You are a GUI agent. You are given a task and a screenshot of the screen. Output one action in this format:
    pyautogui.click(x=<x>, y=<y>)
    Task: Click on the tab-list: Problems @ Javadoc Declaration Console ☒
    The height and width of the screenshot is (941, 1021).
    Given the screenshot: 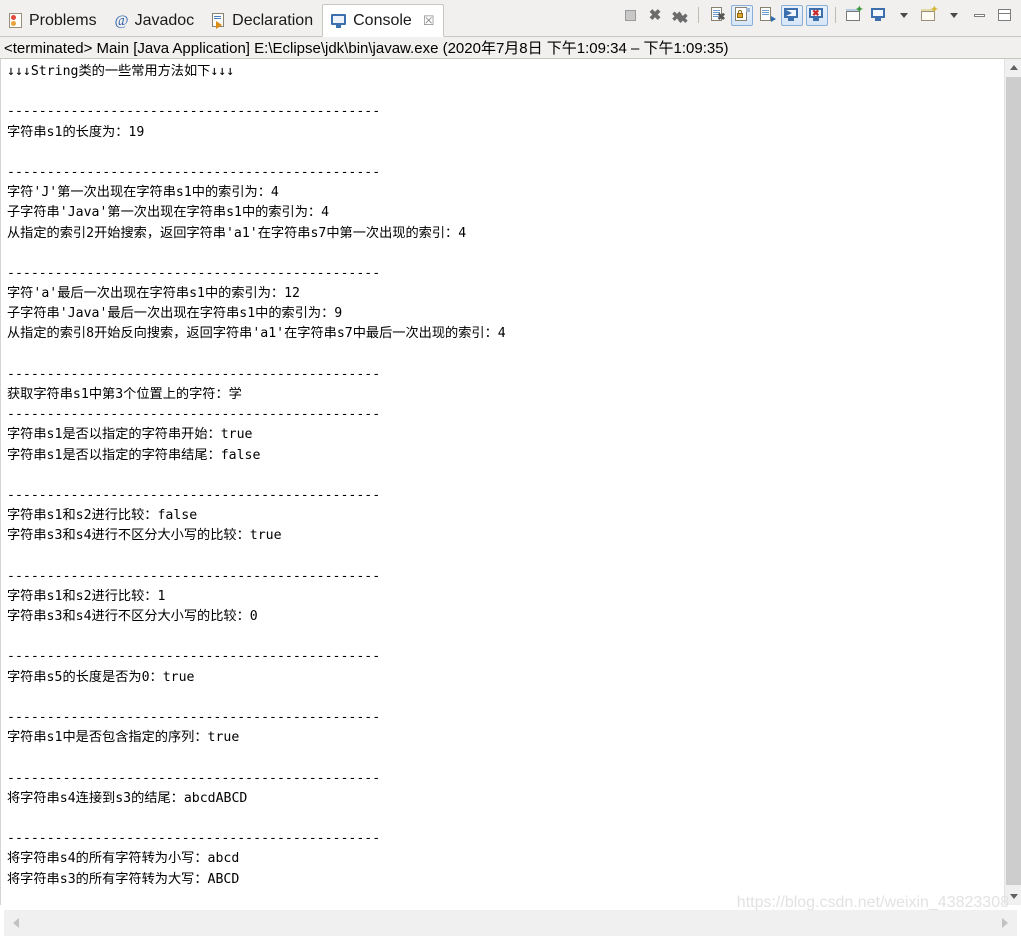 What is the action you would take?
    pyautogui.click(x=222, y=18)
    